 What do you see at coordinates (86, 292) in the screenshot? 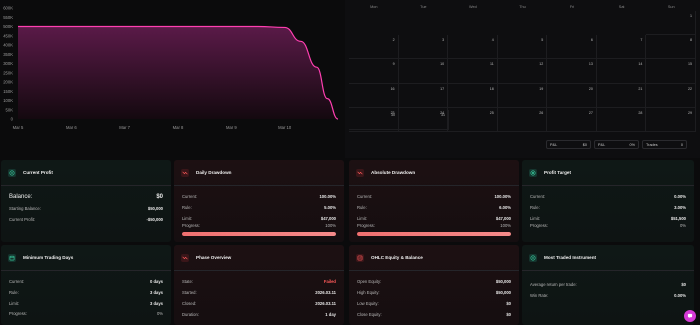
I see `rule-row: Rule: 3 days` at bounding box center [86, 292].